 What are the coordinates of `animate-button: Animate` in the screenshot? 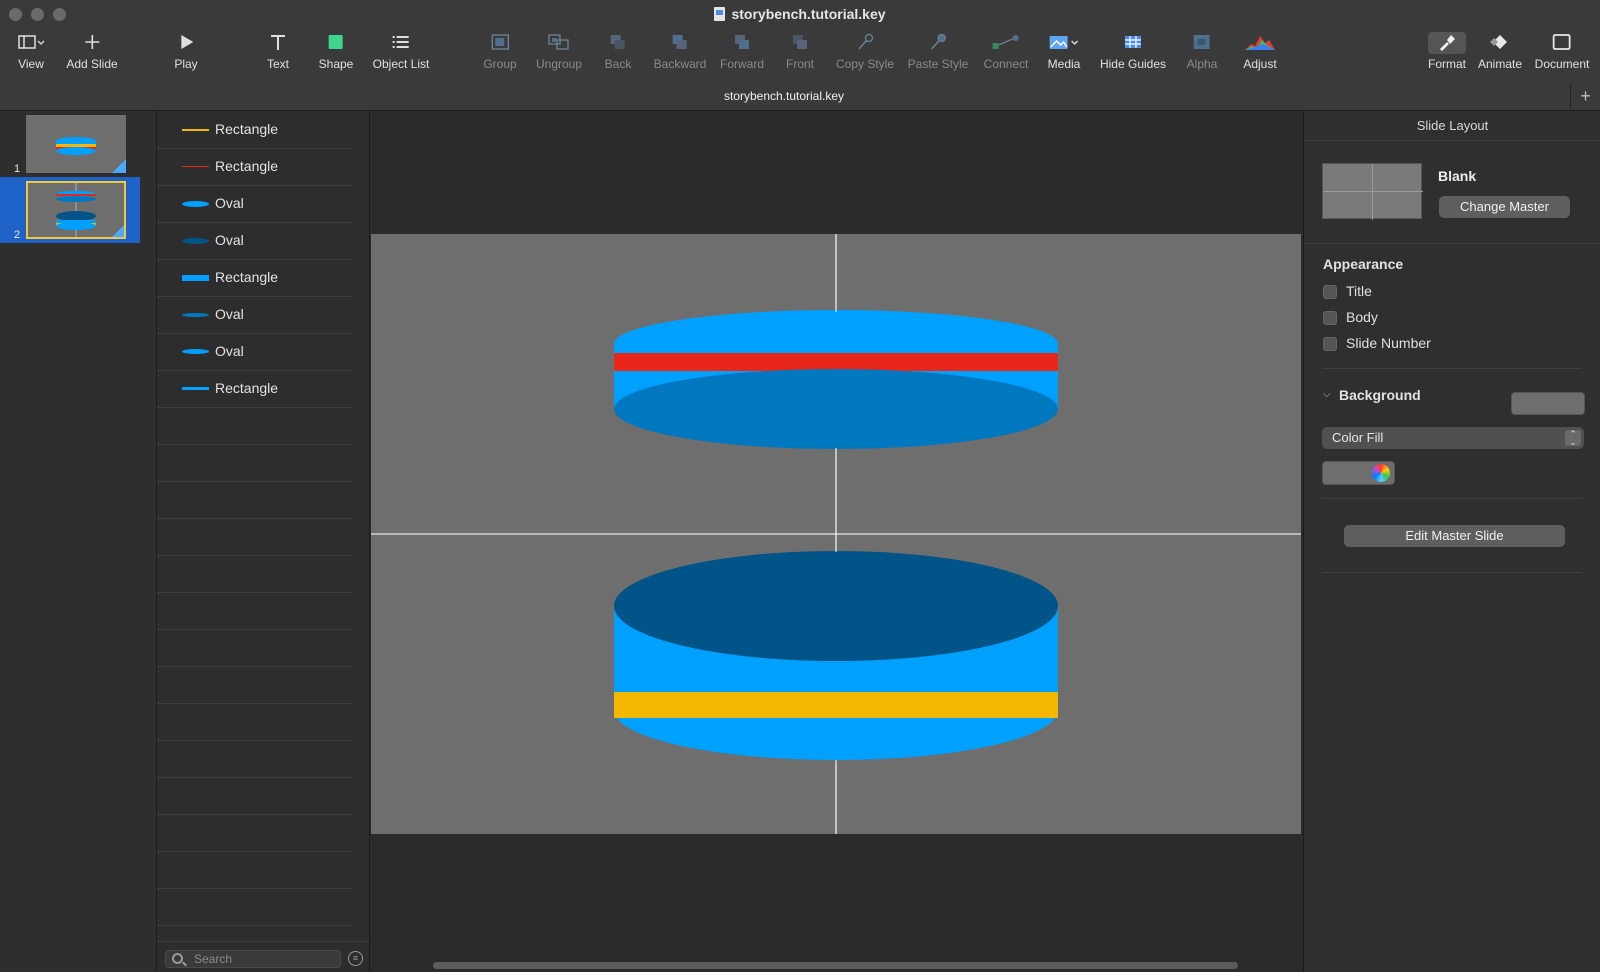 It's located at (1500, 51).